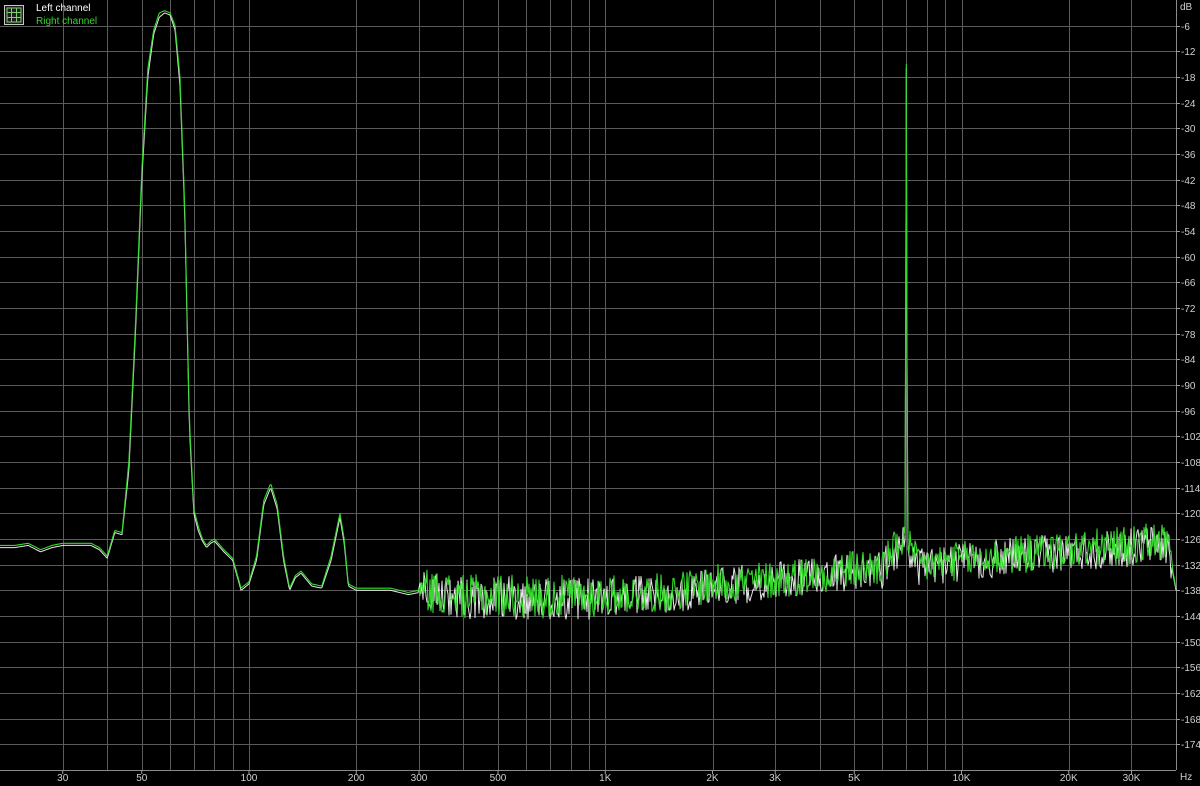 This screenshot has width=1200, height=786. I want to click on x-tick-label: 300, so click(419, 778).